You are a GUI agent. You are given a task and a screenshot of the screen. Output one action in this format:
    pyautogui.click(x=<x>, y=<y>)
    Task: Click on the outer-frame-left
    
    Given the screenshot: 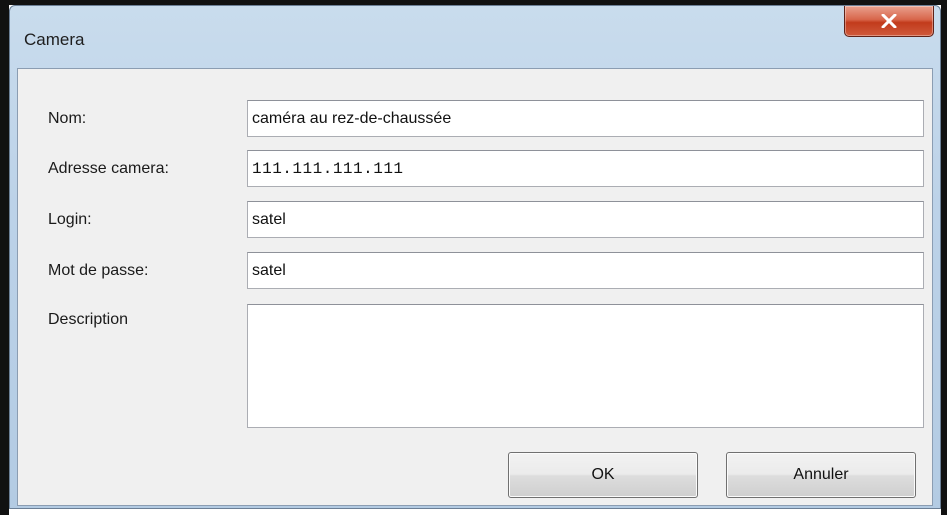 What is the action you would take?
    pyautogui.click(x=4, y=257)
    